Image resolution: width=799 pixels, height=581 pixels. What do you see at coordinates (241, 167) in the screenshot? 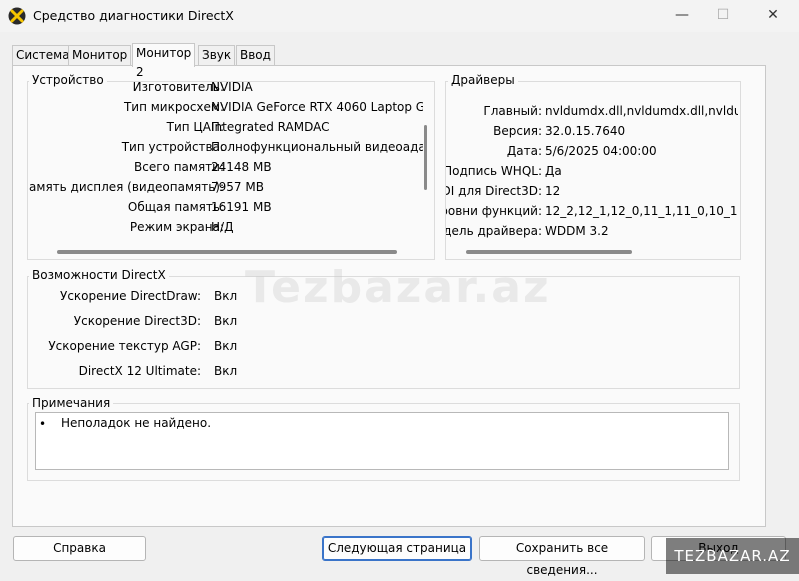
I see `device-value: 24148 MB` at bounding box center [241, 167].